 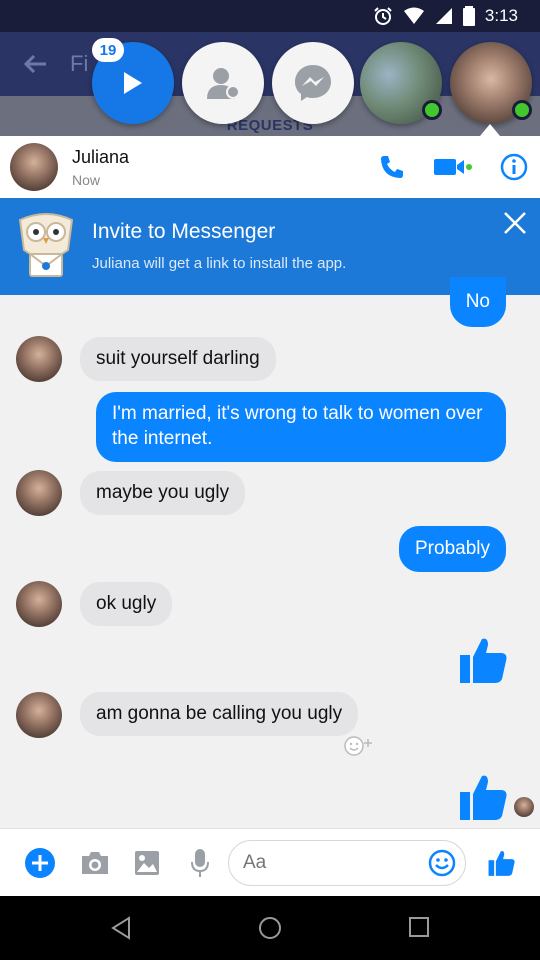 I want to click on message-text: Probably, so click(x=452, y=548).